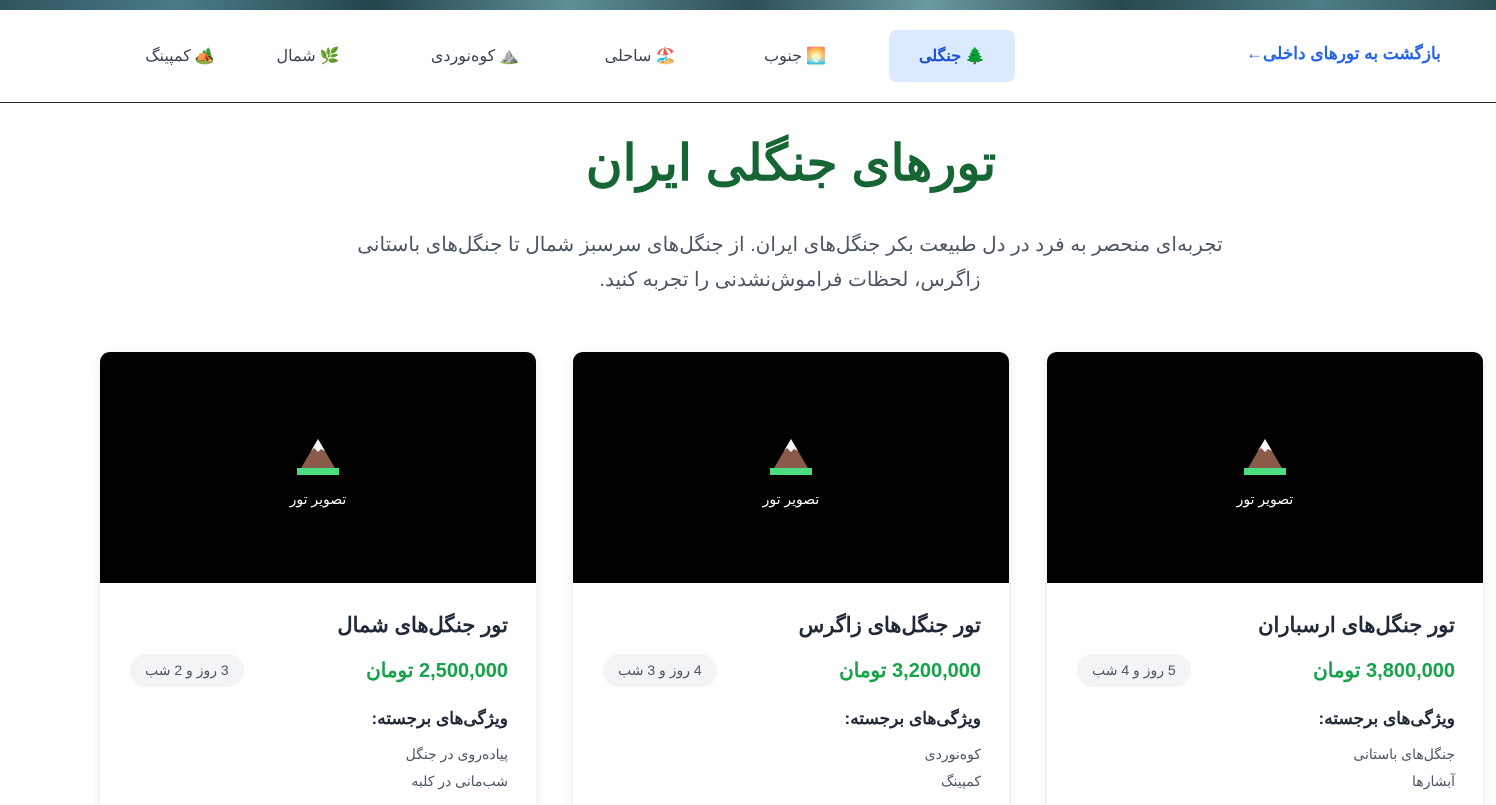 The height and width of the screenshot is (805, 1496). What do you see at coordinates (660, 670) in the screenshot?
I see `duration-badge: 4 روز و 3 شب` at bounding box center [660, 670].